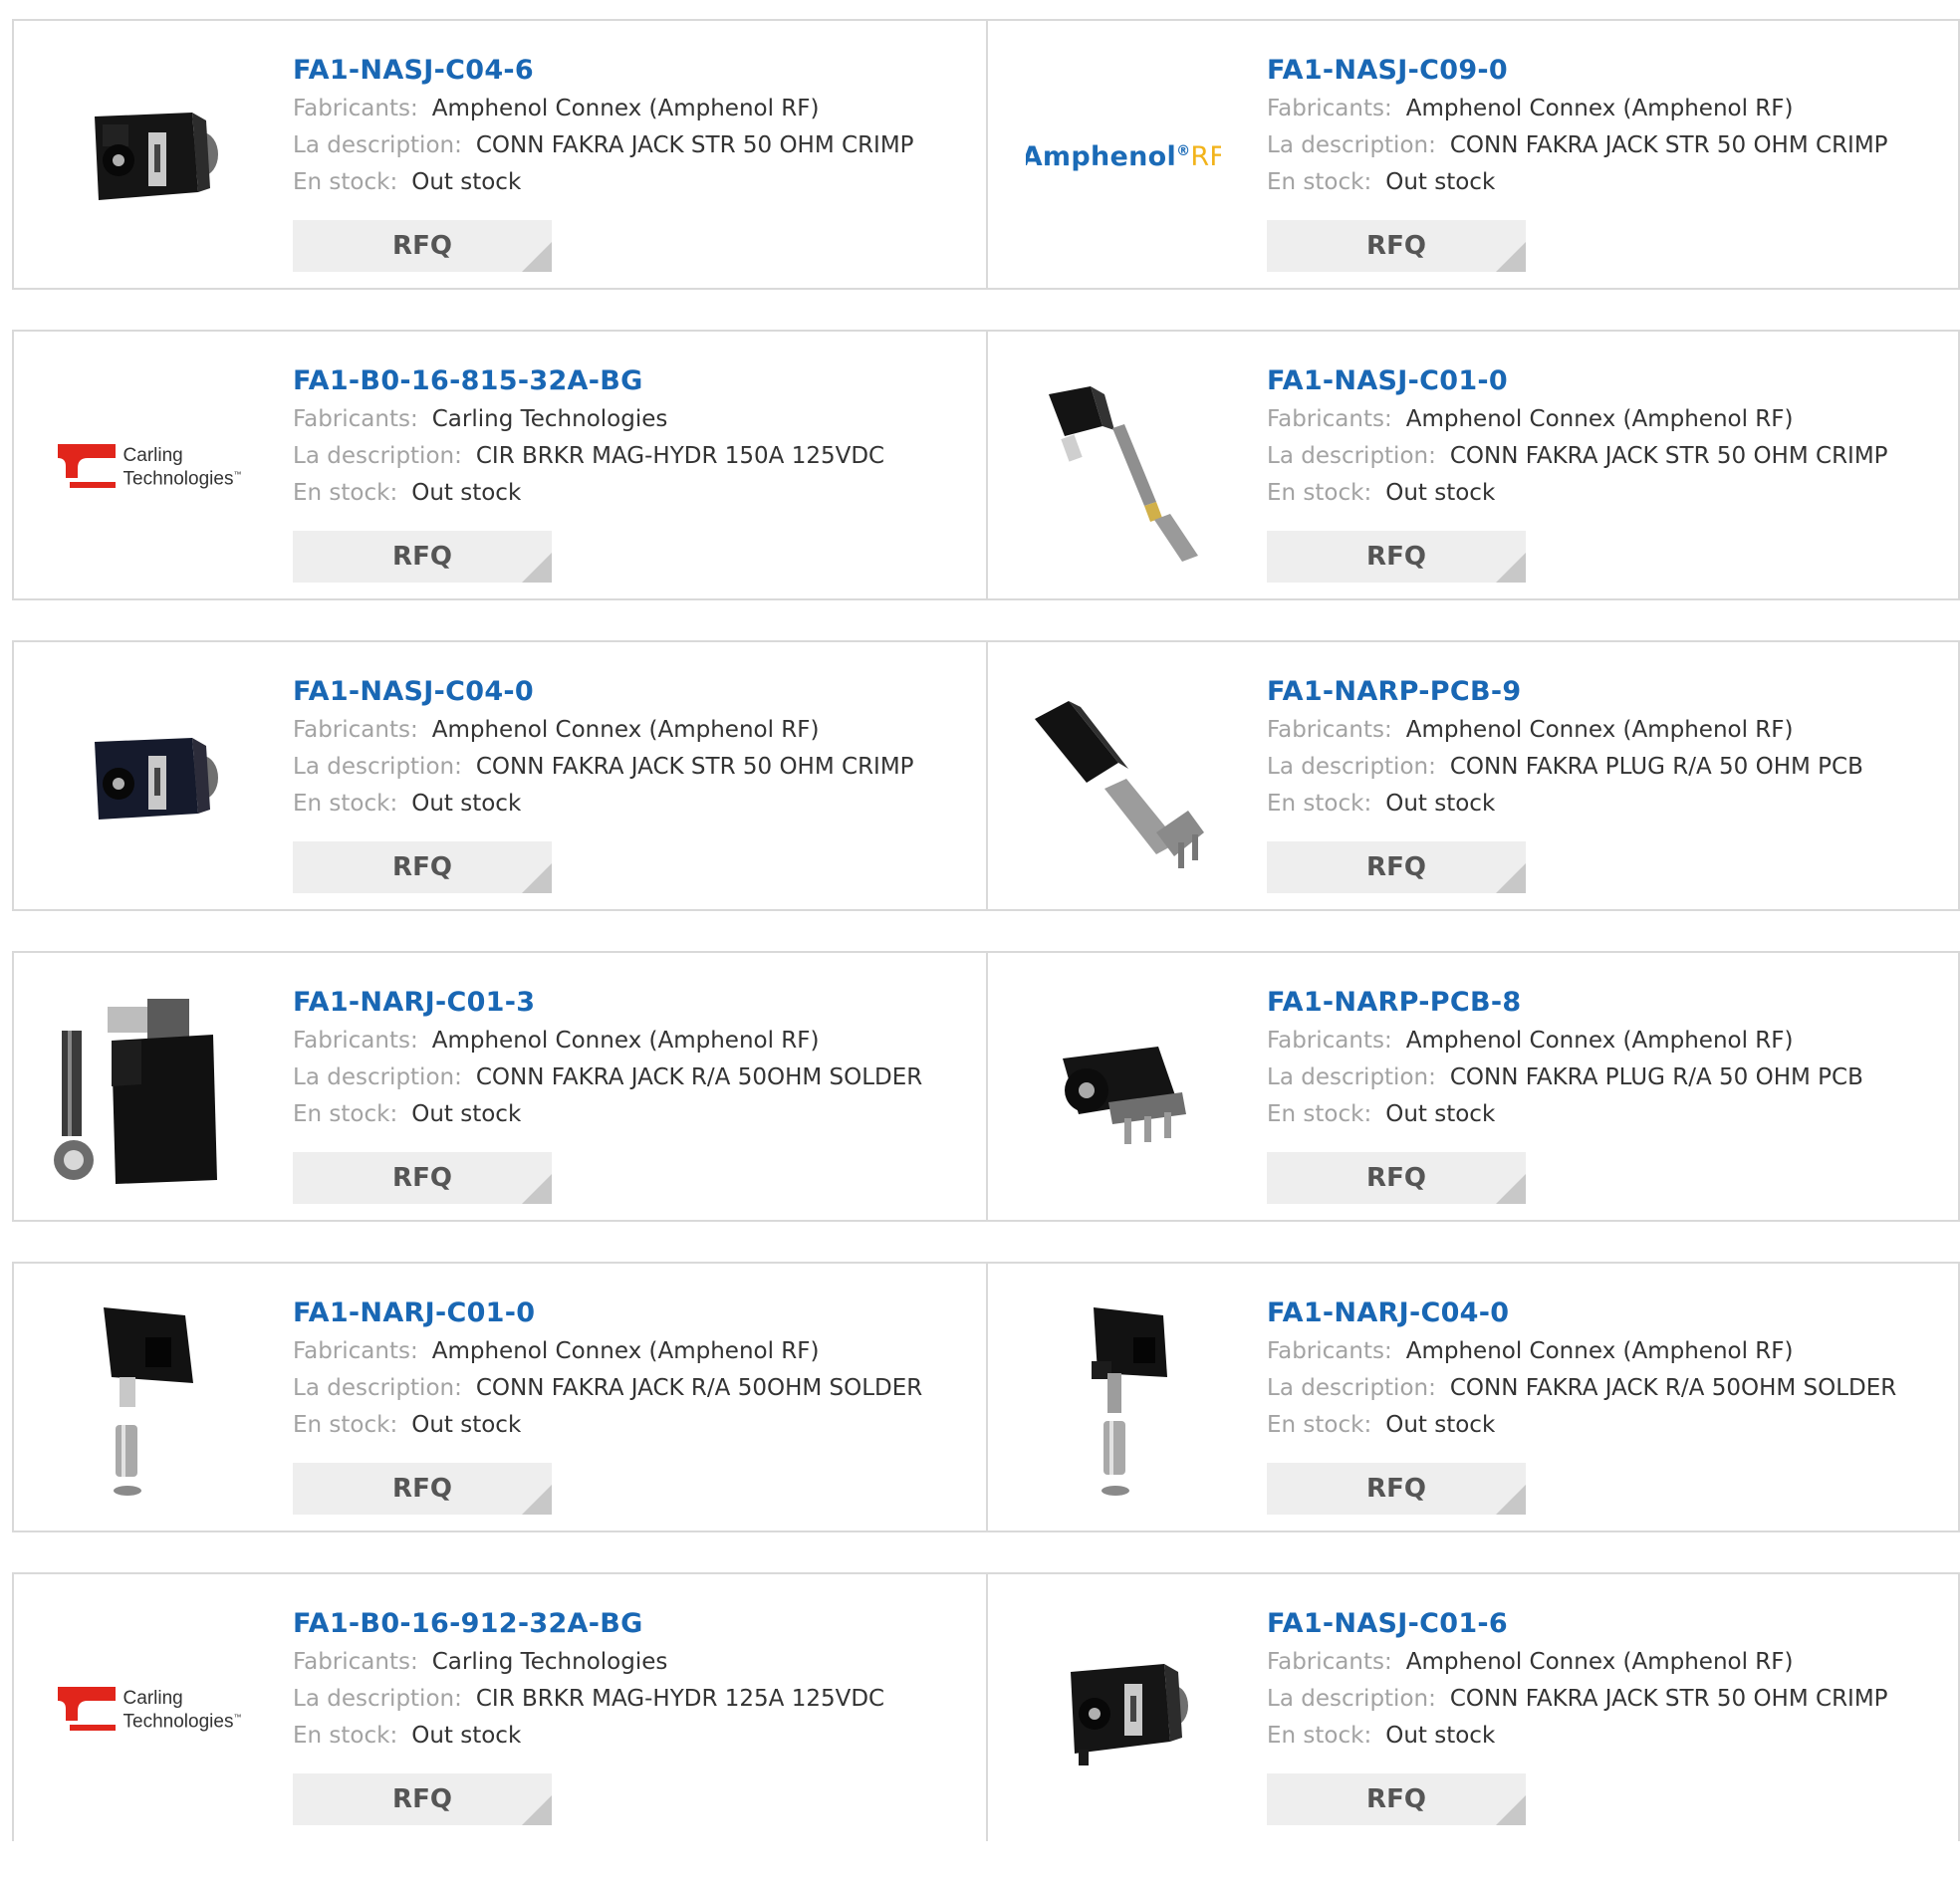 The image size is (1960, 1881). I want to click on description-value: CIR BRKR MAG-HYDR 150A 125VDC, so click(680, 456).